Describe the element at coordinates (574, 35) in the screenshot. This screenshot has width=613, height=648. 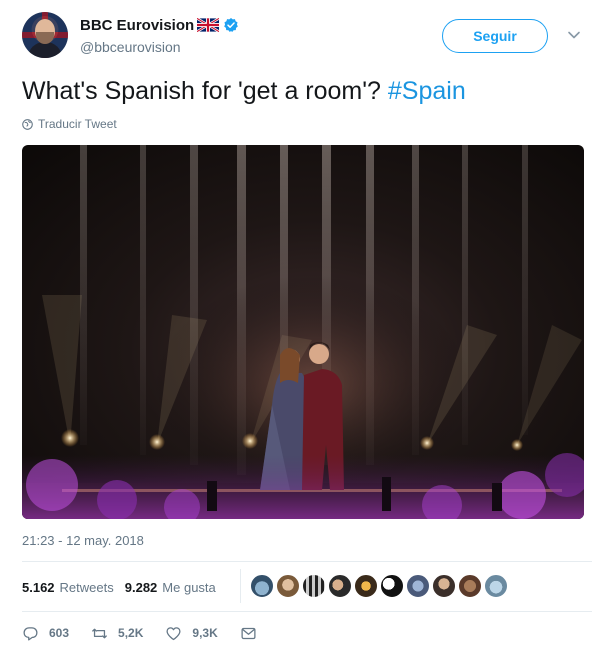
I see `chevron-down-icon` at that location.